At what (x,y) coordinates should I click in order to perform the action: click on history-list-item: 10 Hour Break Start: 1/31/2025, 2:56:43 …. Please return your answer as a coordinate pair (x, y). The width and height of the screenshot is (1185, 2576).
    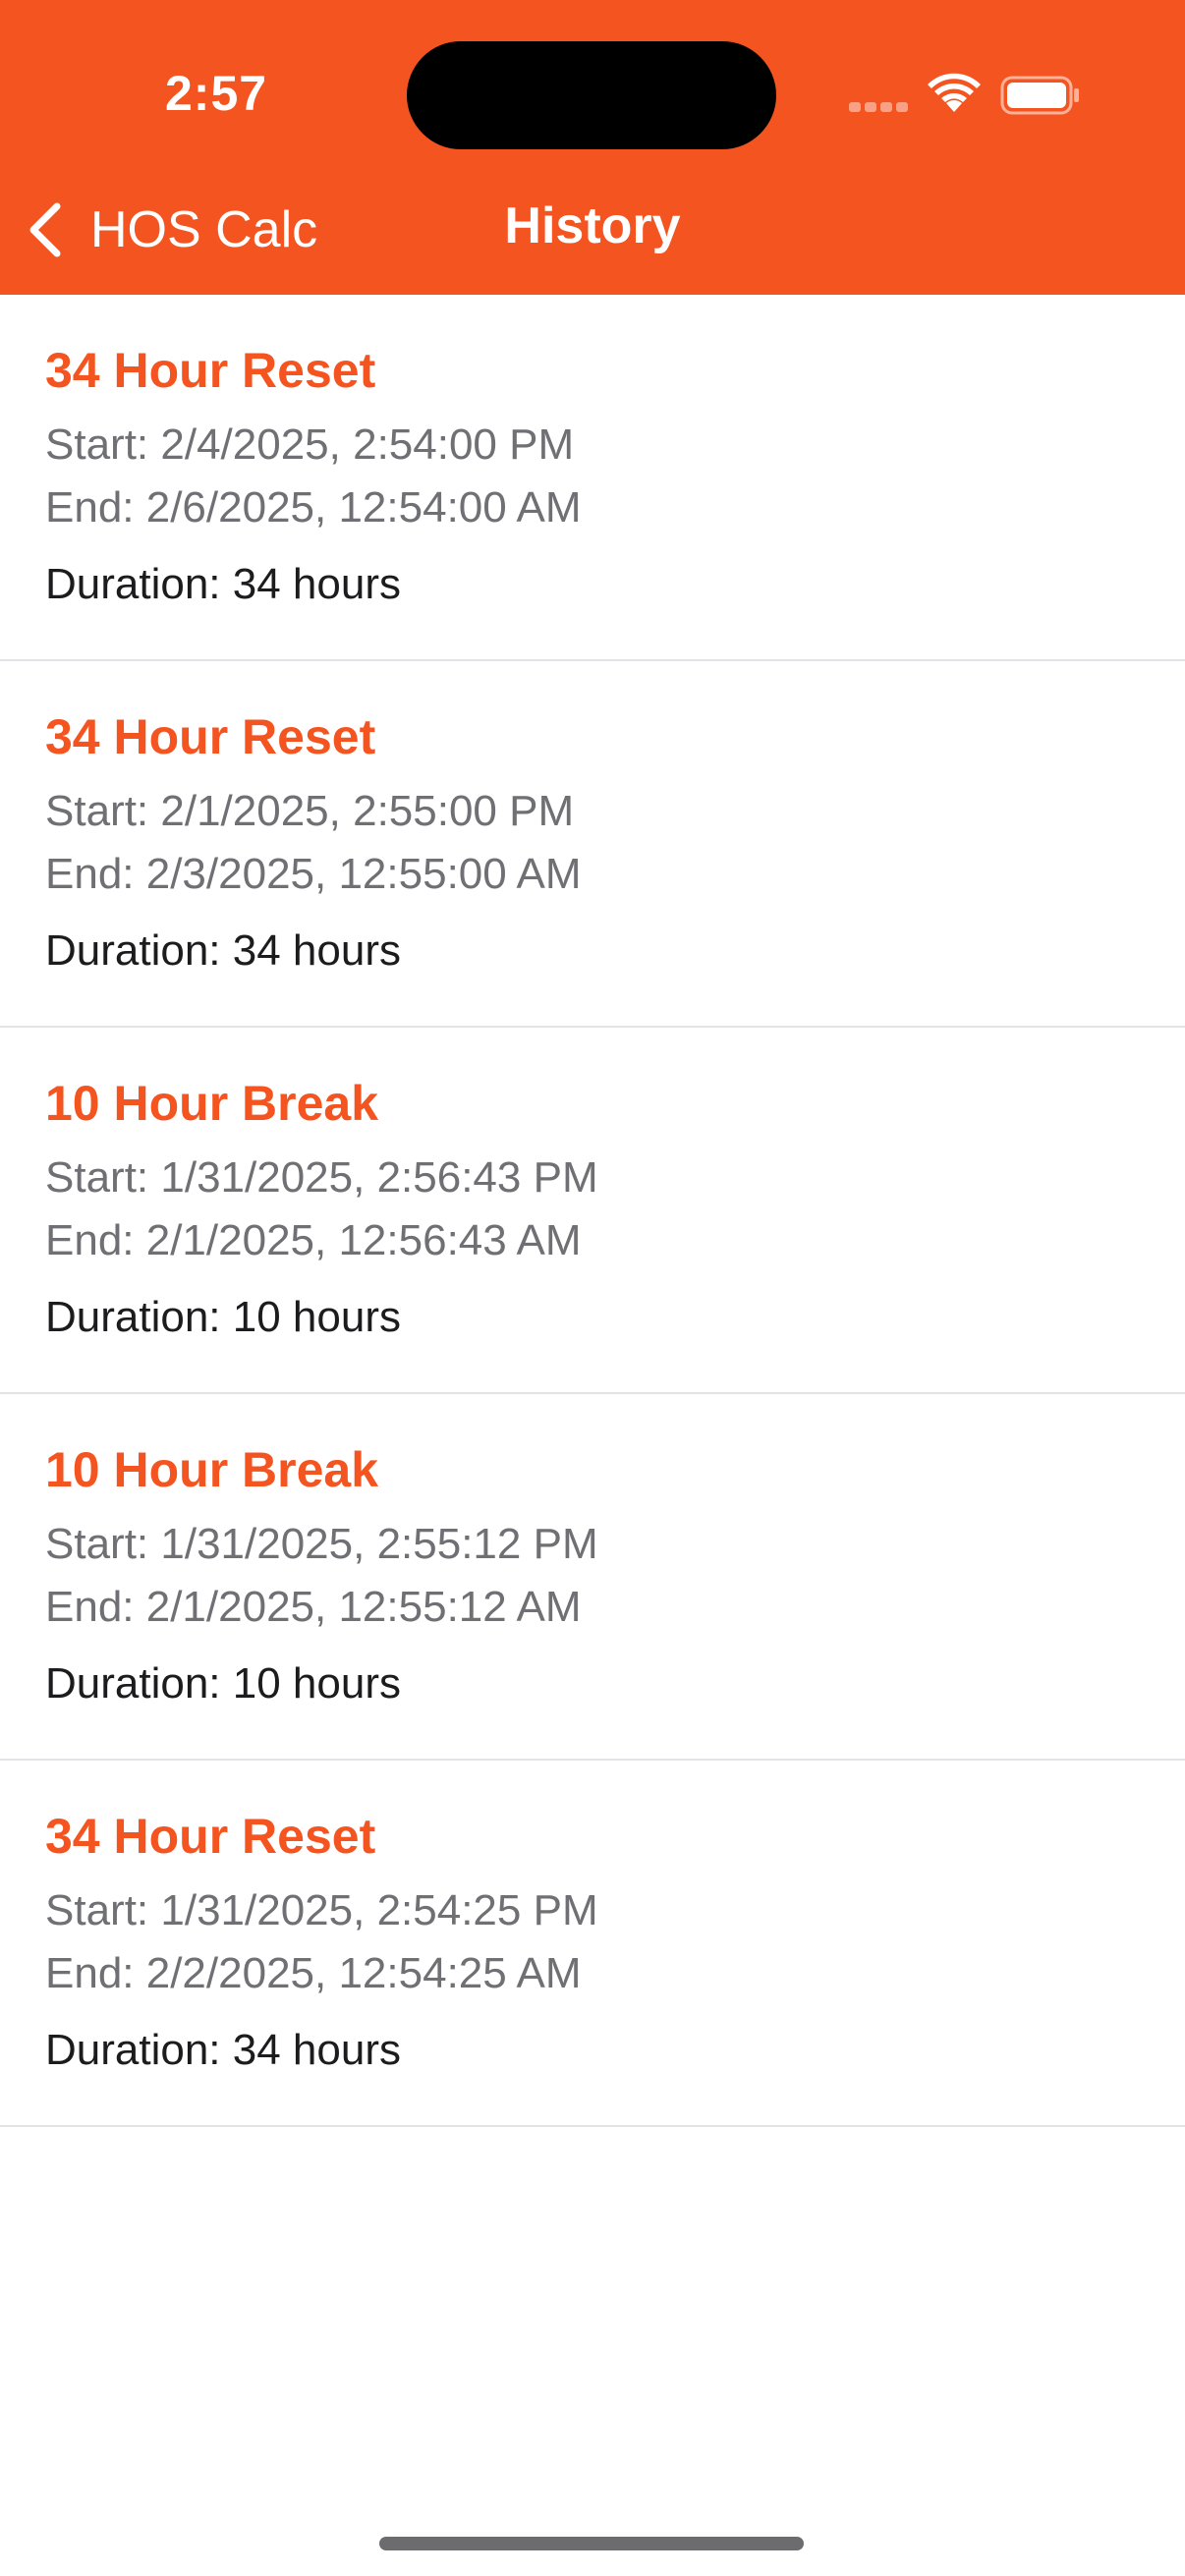
    Looking at the image, I should click on (592, 1211).